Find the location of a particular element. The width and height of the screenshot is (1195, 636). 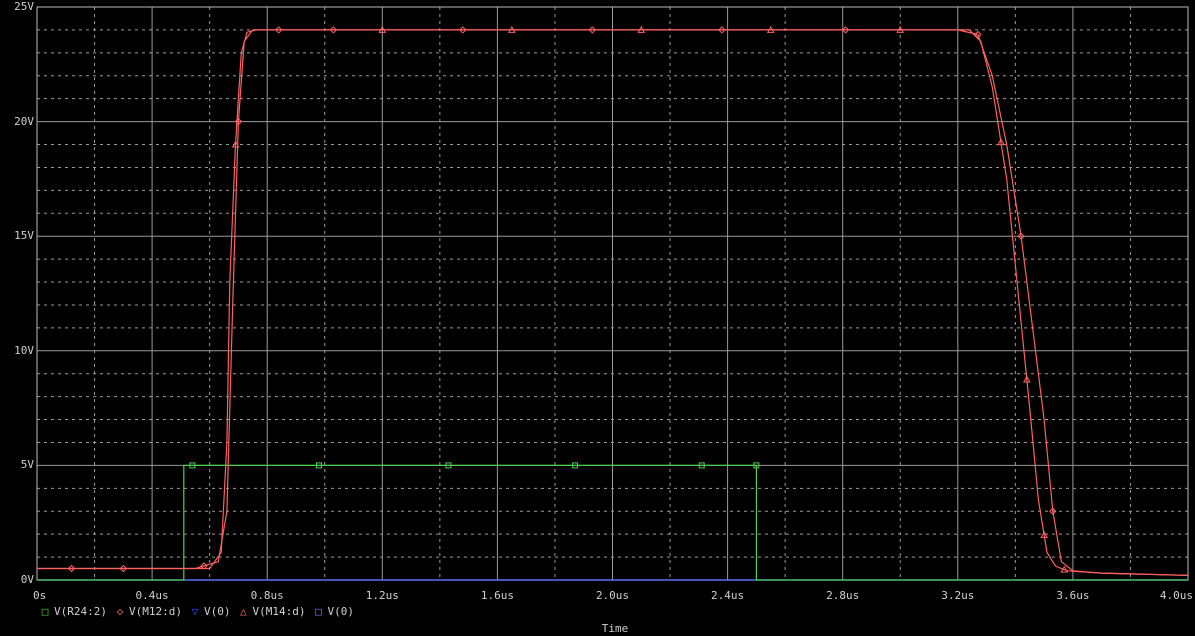

x-tick-label: 3.2us is located at coordinates (958, 595).